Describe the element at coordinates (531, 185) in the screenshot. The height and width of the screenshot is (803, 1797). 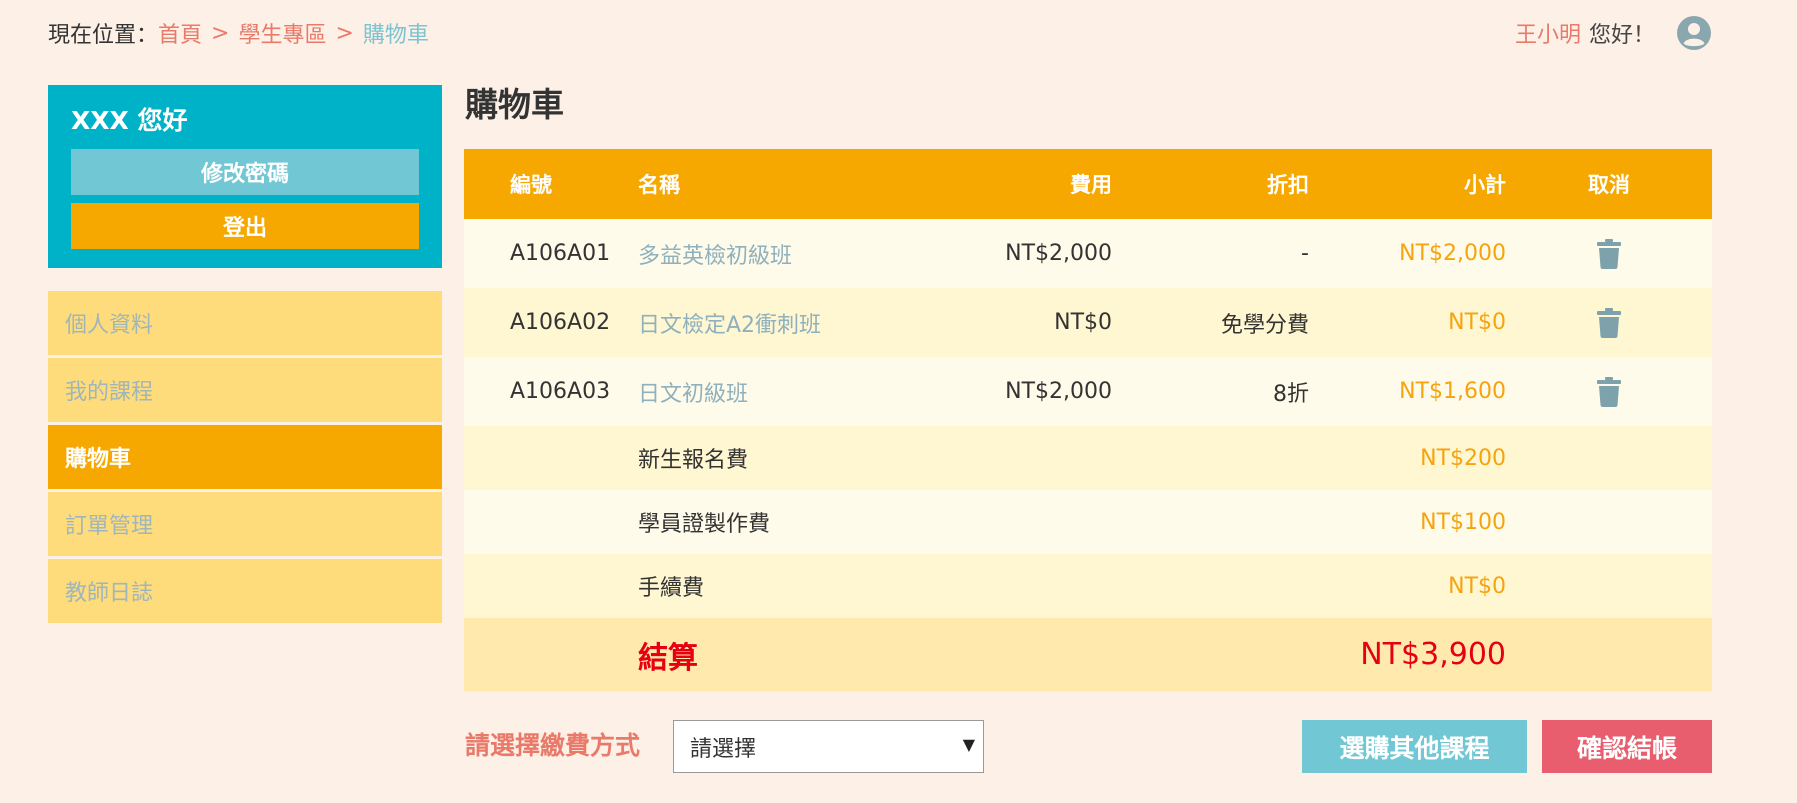
I see `header-id: 編號` at that location.